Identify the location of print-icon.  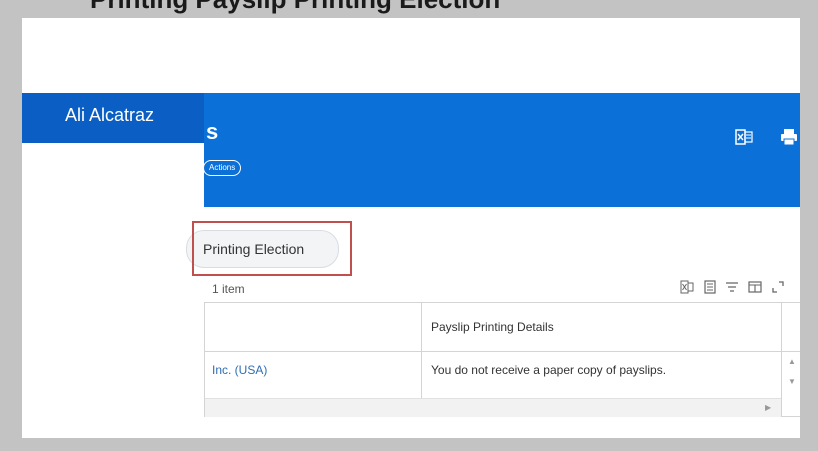
(789, 137).